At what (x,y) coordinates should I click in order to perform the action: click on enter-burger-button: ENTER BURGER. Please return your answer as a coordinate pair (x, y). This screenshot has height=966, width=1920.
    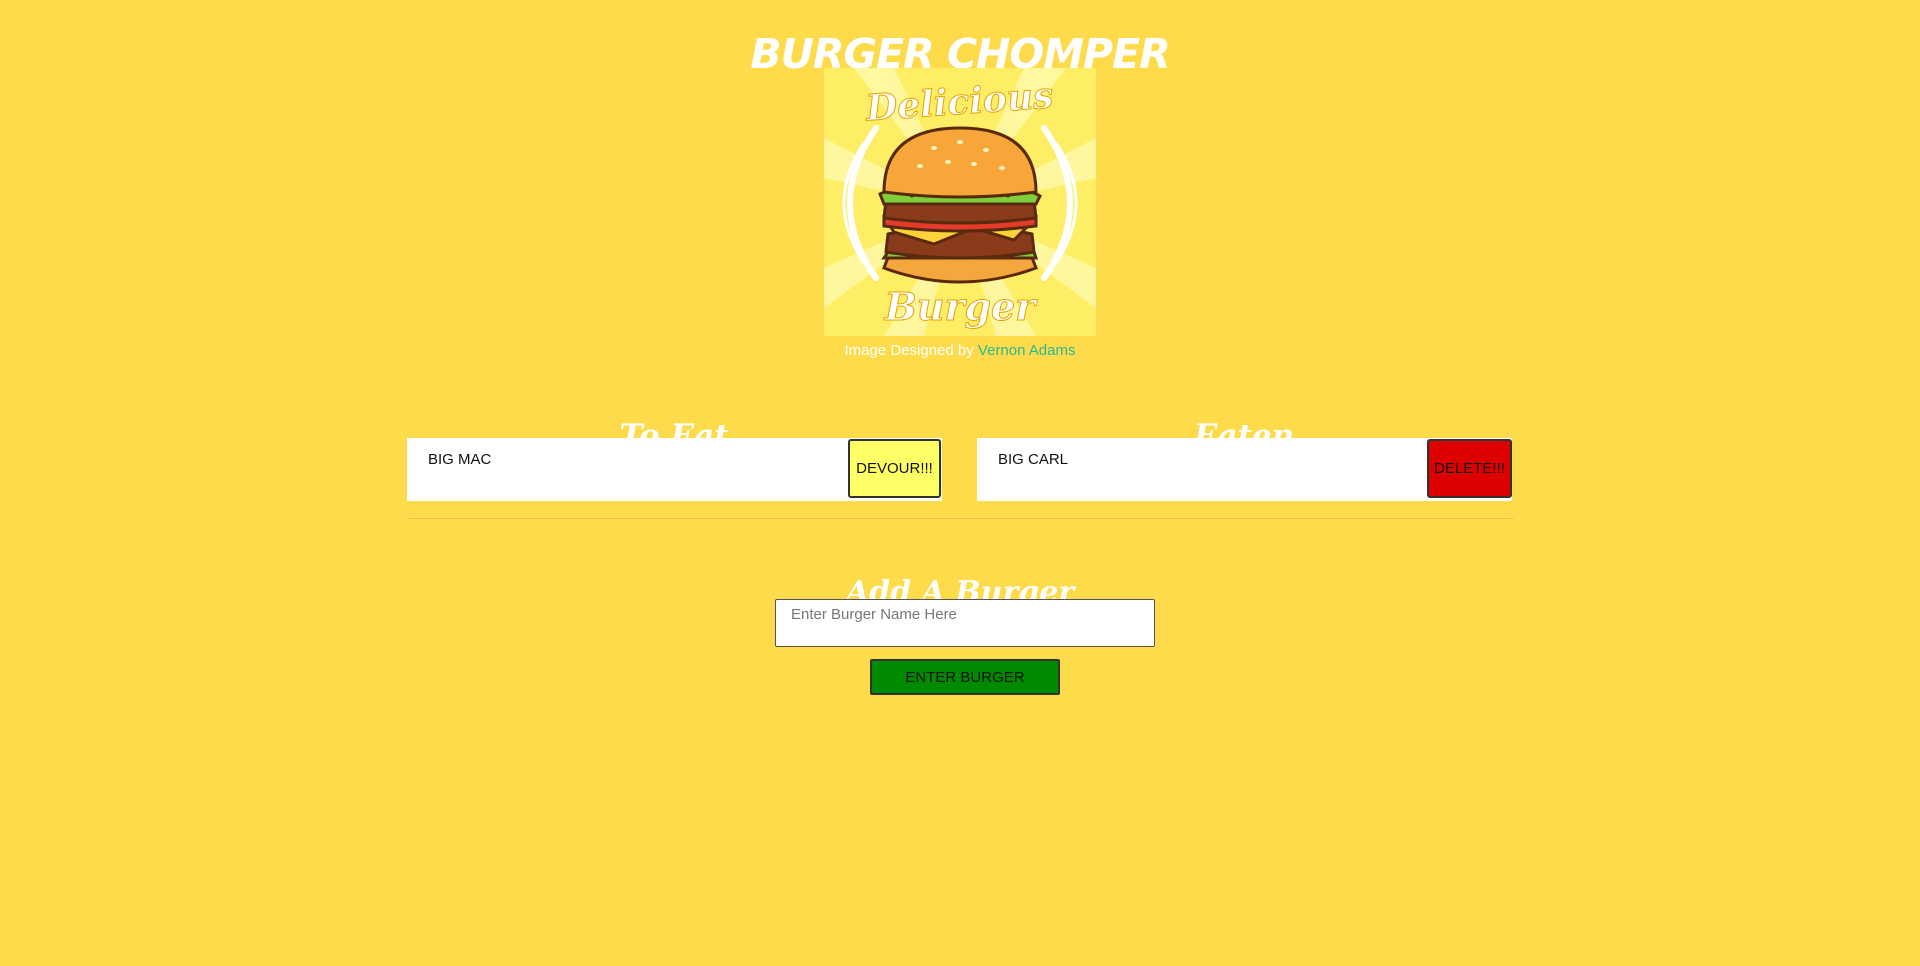
    Looking at the image, I should click on (965, 677).